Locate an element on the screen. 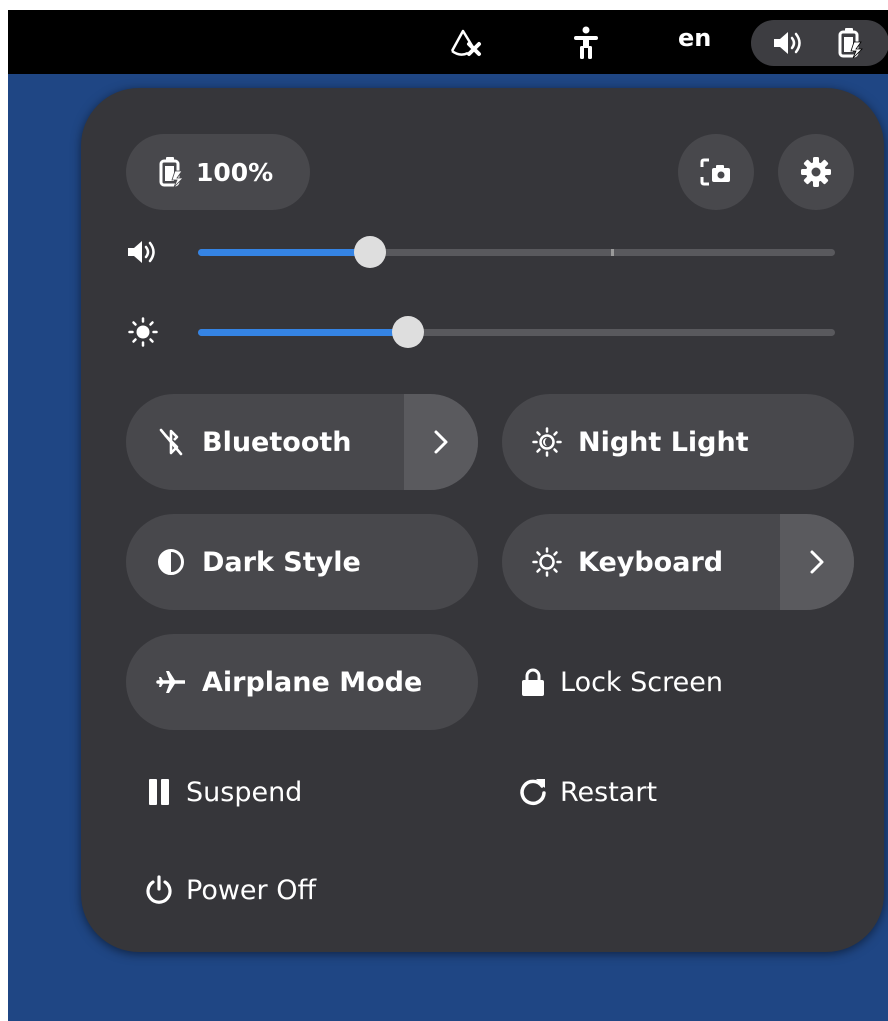 This screenshot has width=888, height=1021. airplane-mode-label: Airplane Mode is located at coordinates (312, 682).